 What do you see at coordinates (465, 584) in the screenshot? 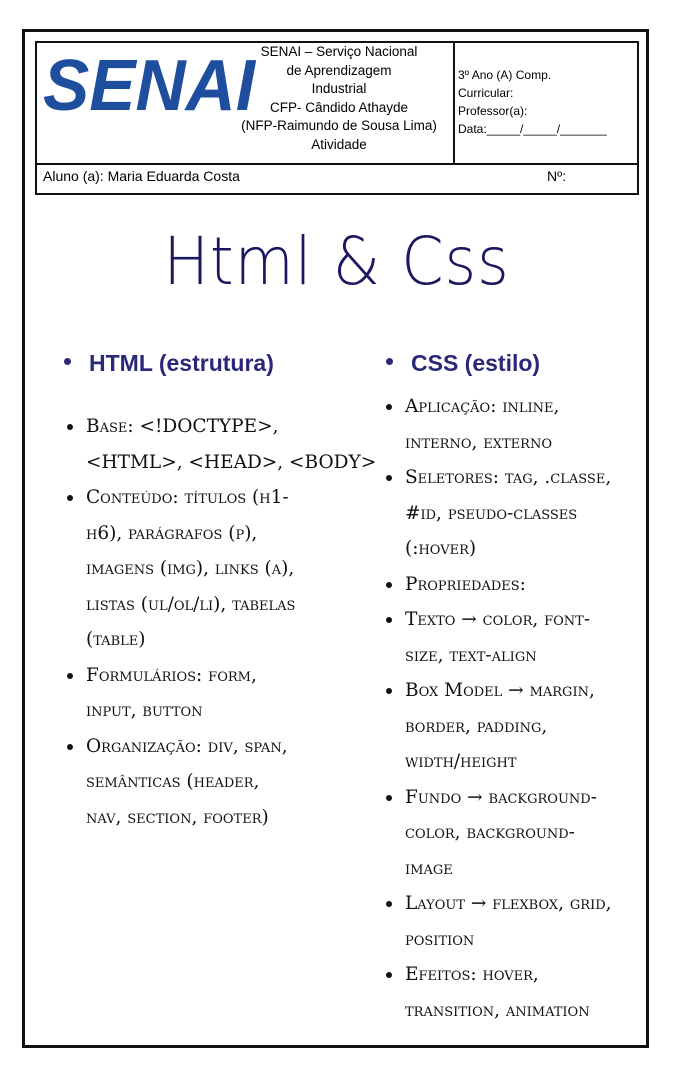
I see `list-item-line: Propriedades:` at bounding box center [465, 584].